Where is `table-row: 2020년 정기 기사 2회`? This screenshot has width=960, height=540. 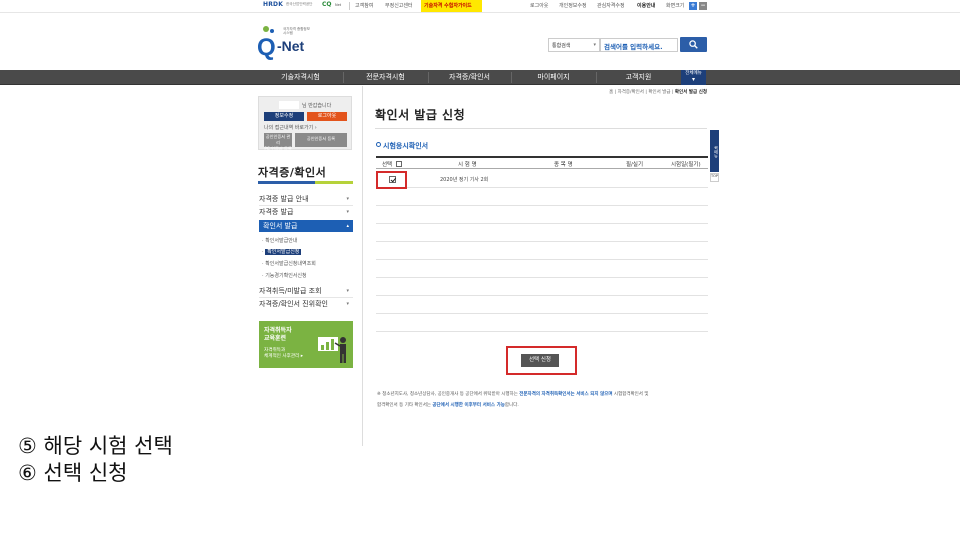 table-row: 2020년 정기 기사 2회 is located at coordinates (542, 179).